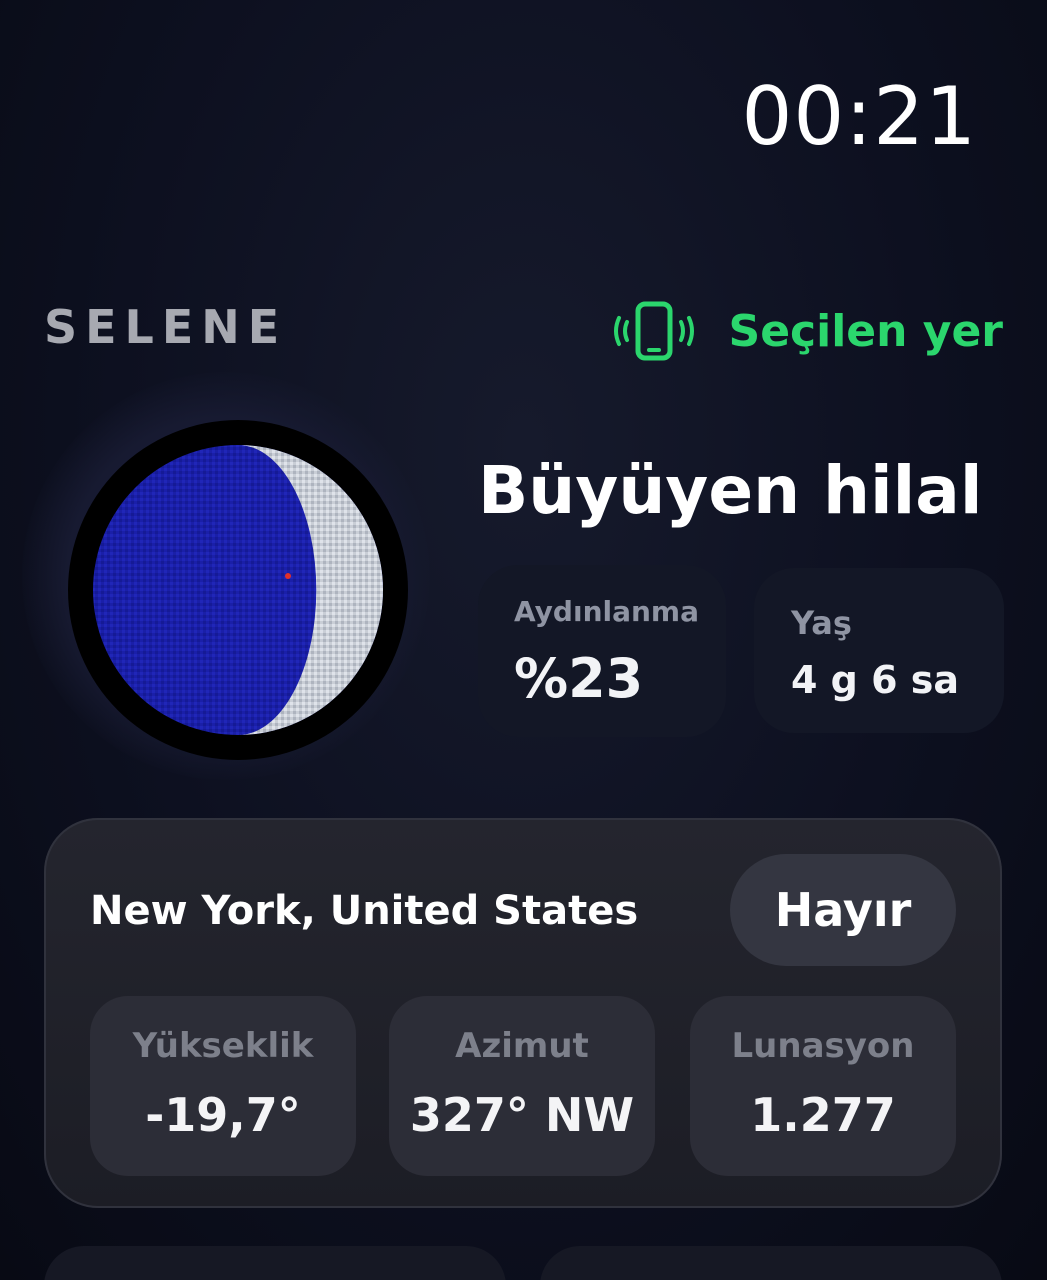  What do you see at coordinates (821, 623) in the screenshot?
I see `moon-age-label: Yaş` at bounding box center [821, 623].